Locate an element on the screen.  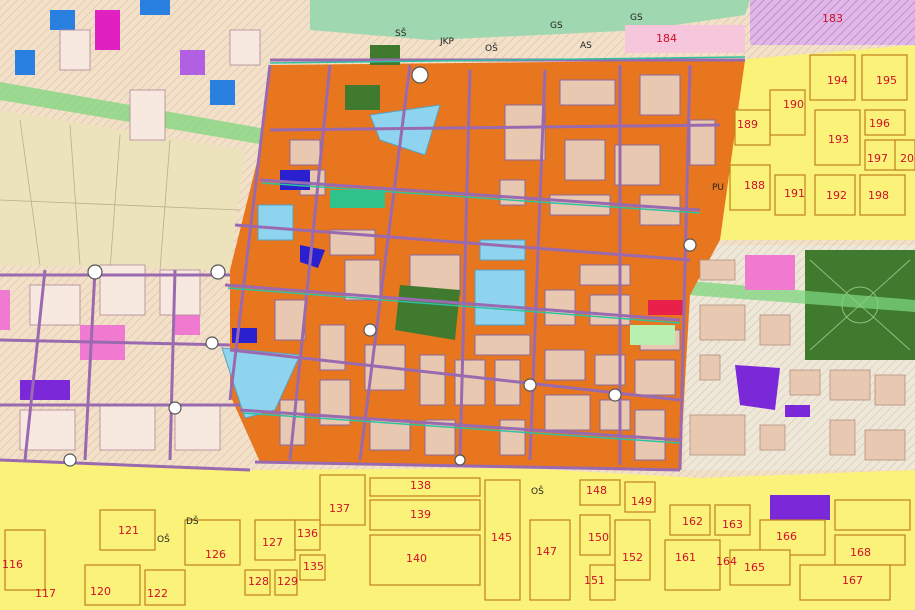
plot-label: 162 is located at coordinates (692, 521).